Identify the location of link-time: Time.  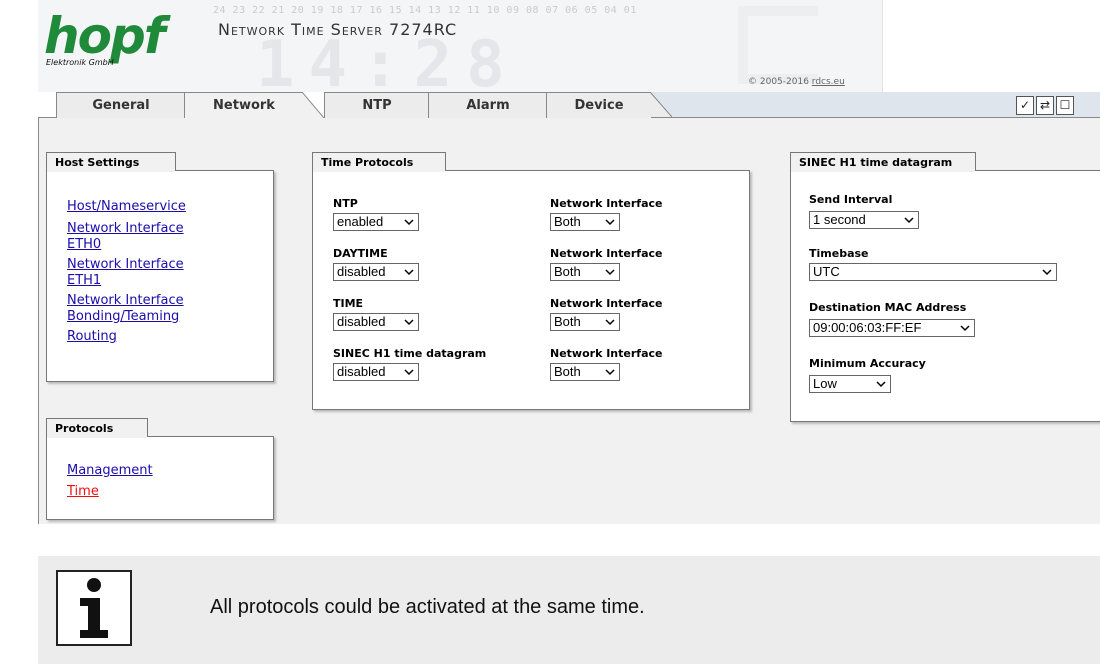
(110, 492).